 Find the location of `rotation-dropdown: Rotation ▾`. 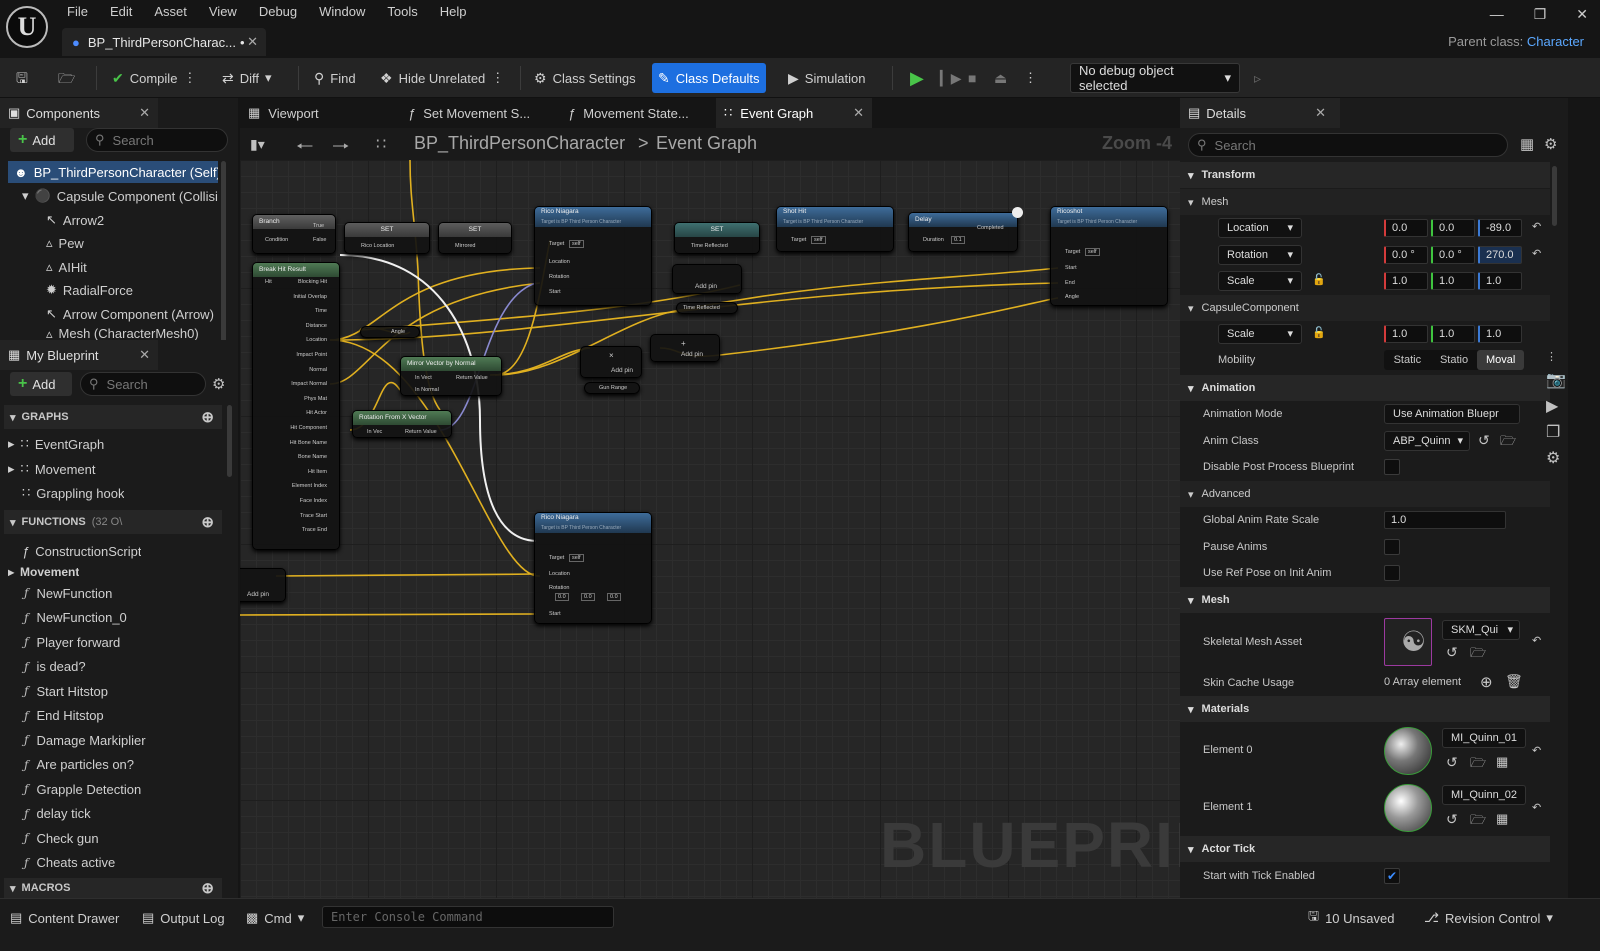

rotation-dropdown: Rotation ▾ is located at coordinates (1260, 255).